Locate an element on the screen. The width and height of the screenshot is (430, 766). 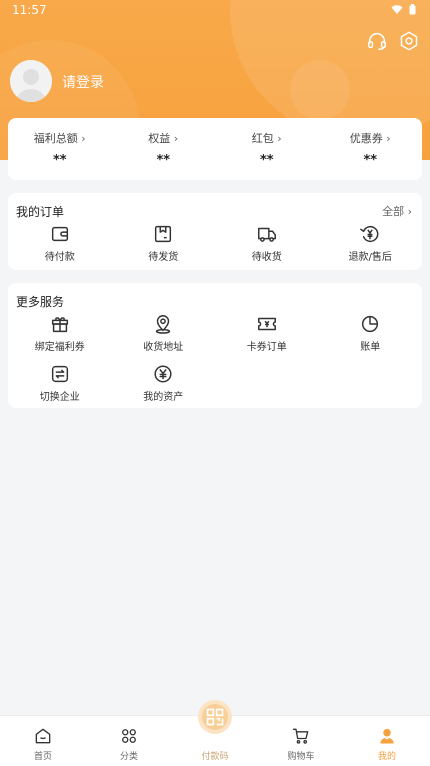
stat-label: 优惠券 is located at coordinates (370, 138).